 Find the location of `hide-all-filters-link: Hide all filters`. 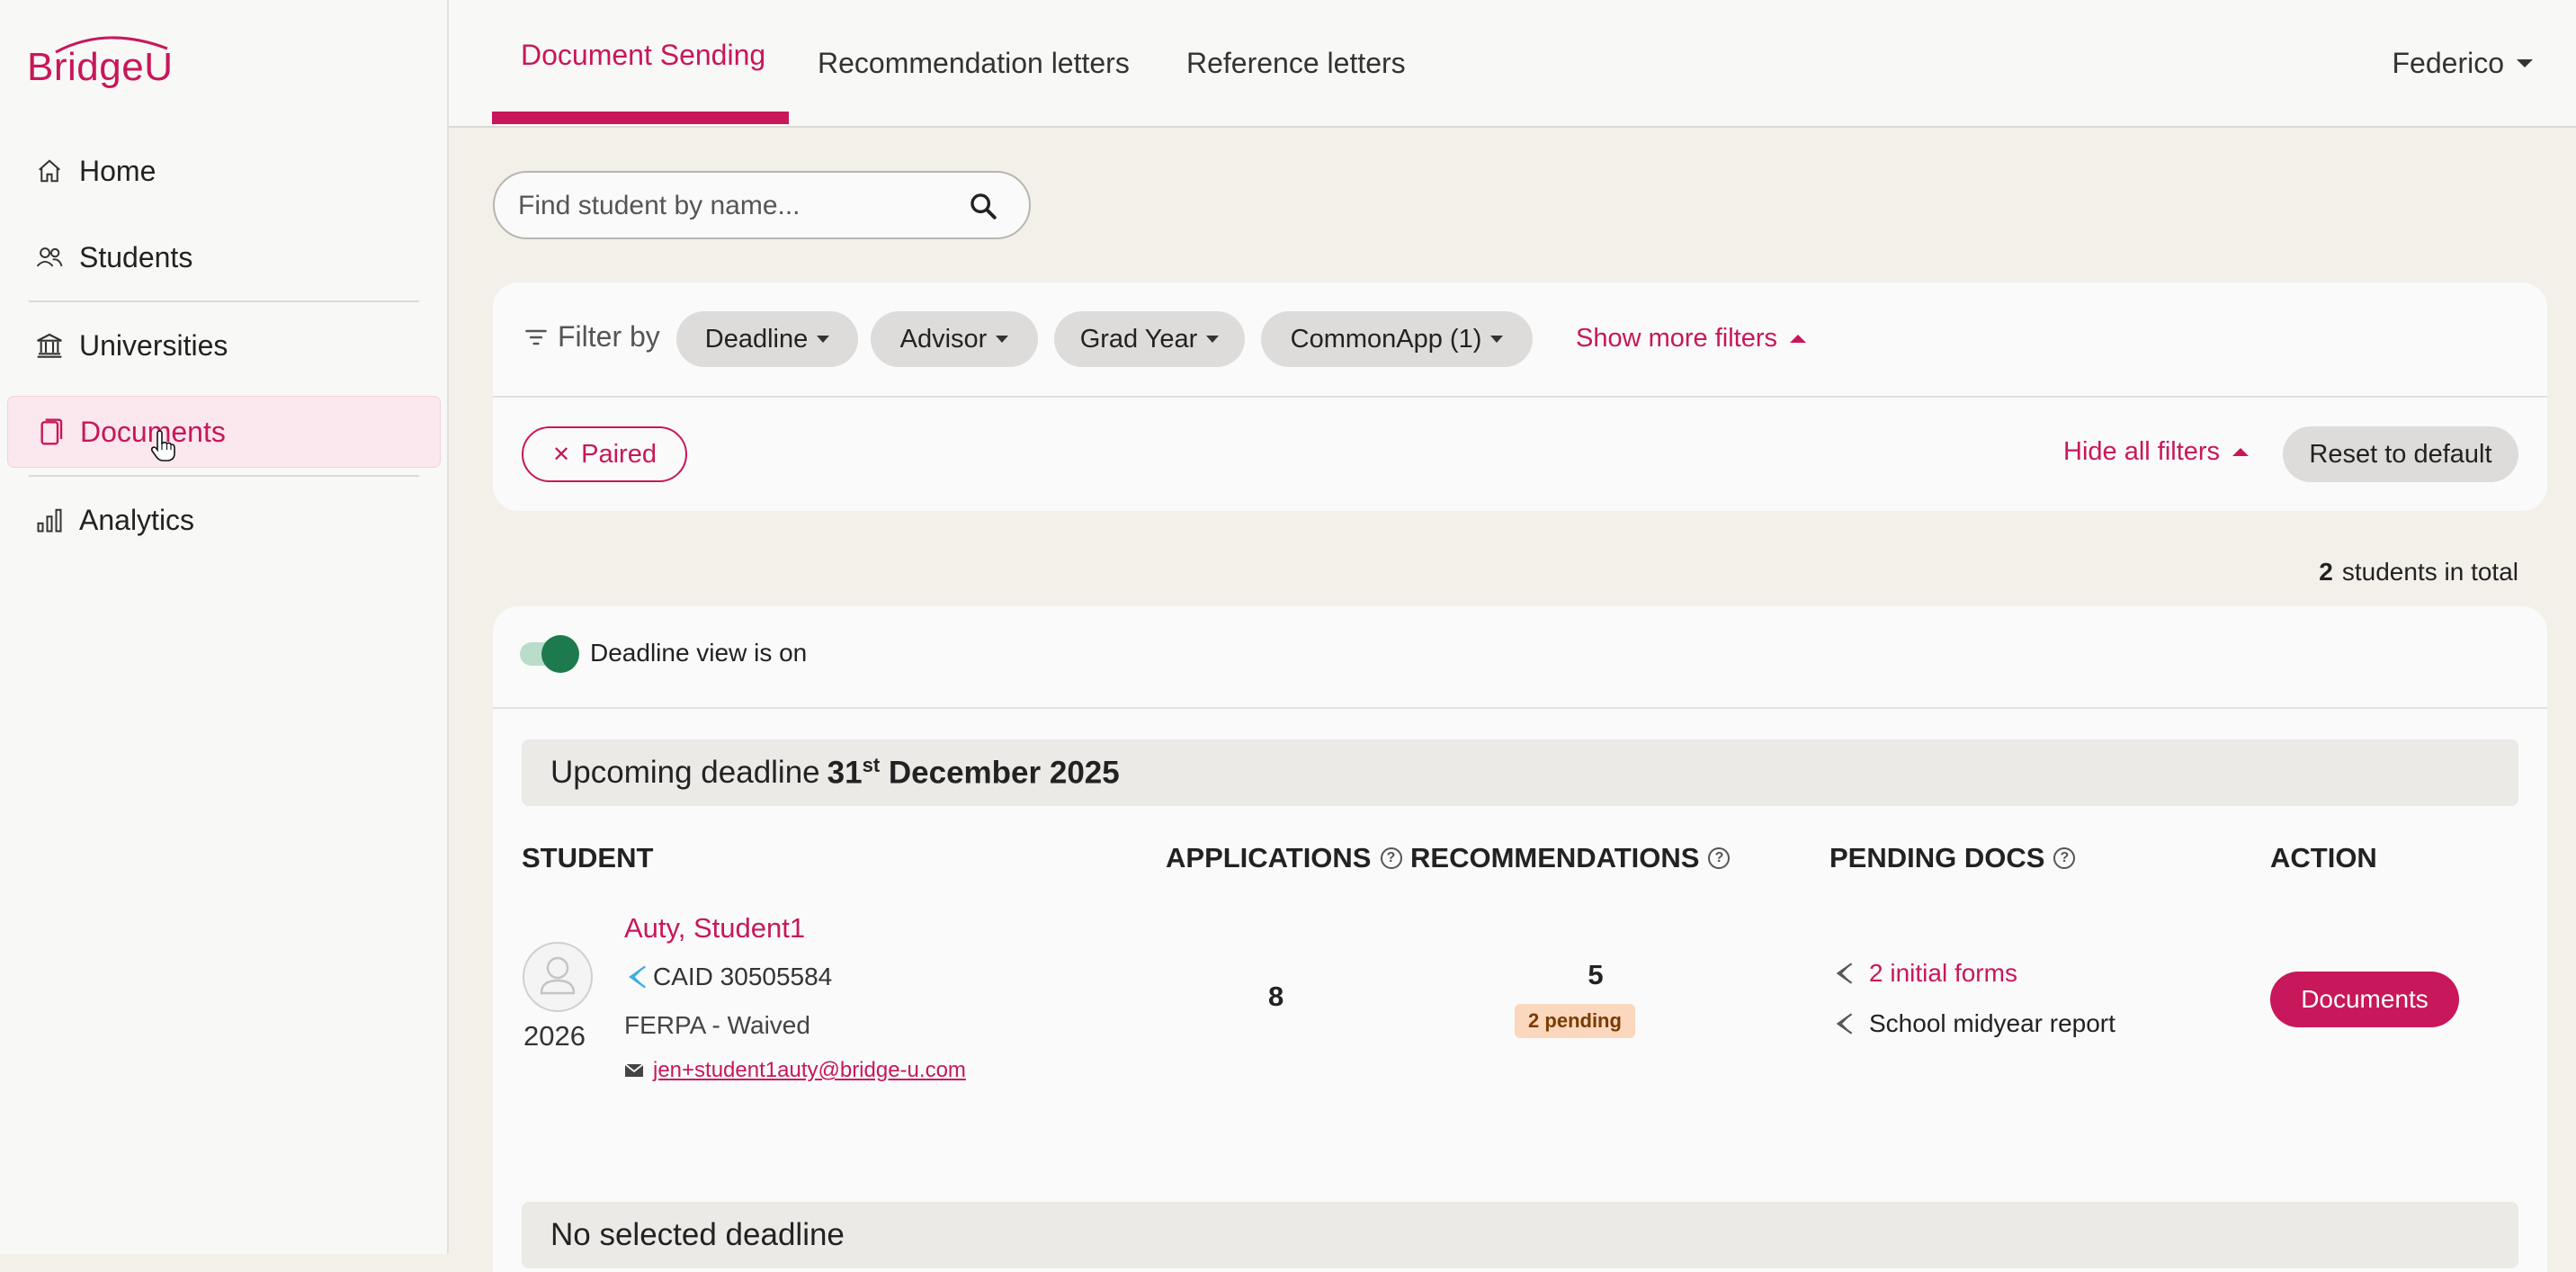

hide-all-filters-link: Hide all filters is located at coordinates (2156, 452).